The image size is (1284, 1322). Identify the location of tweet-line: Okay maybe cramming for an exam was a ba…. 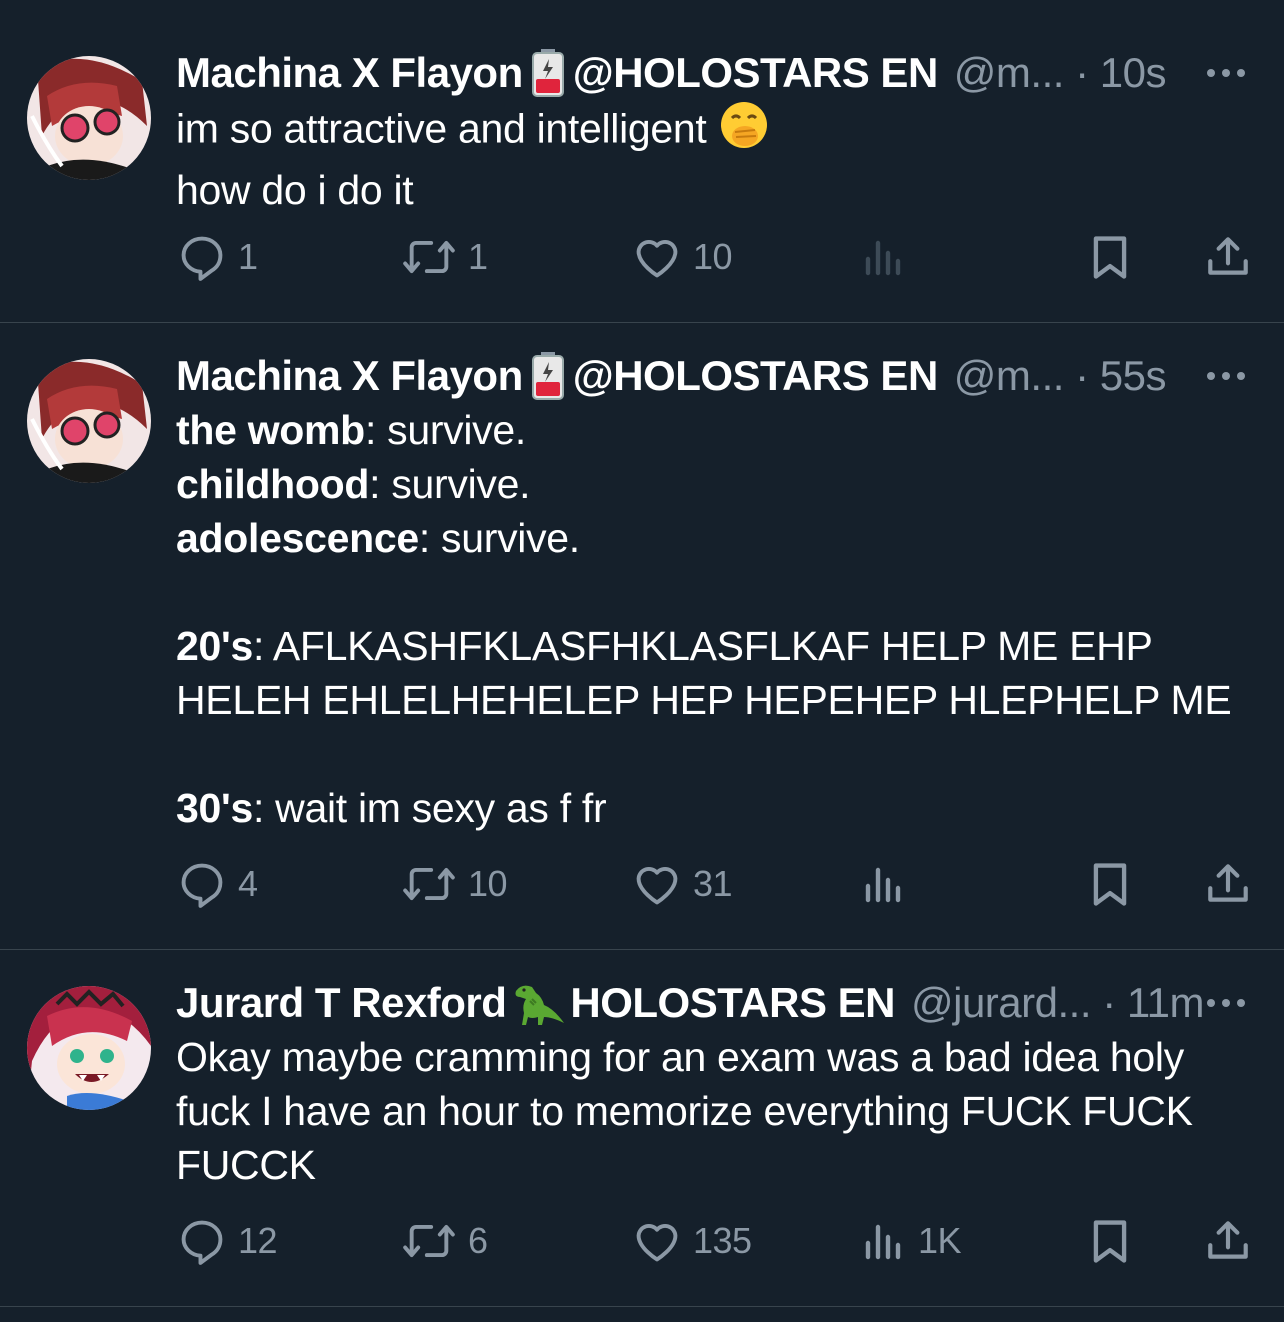
(680, 1057).